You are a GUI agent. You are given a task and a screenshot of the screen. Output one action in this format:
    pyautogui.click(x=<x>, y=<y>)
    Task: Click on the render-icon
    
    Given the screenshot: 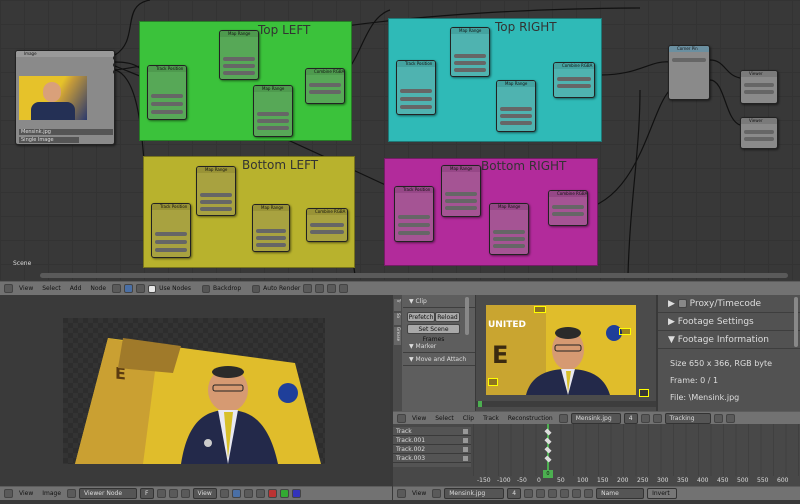 What is the action you would take?
    pyautogui.click(x=260, y=493)
    